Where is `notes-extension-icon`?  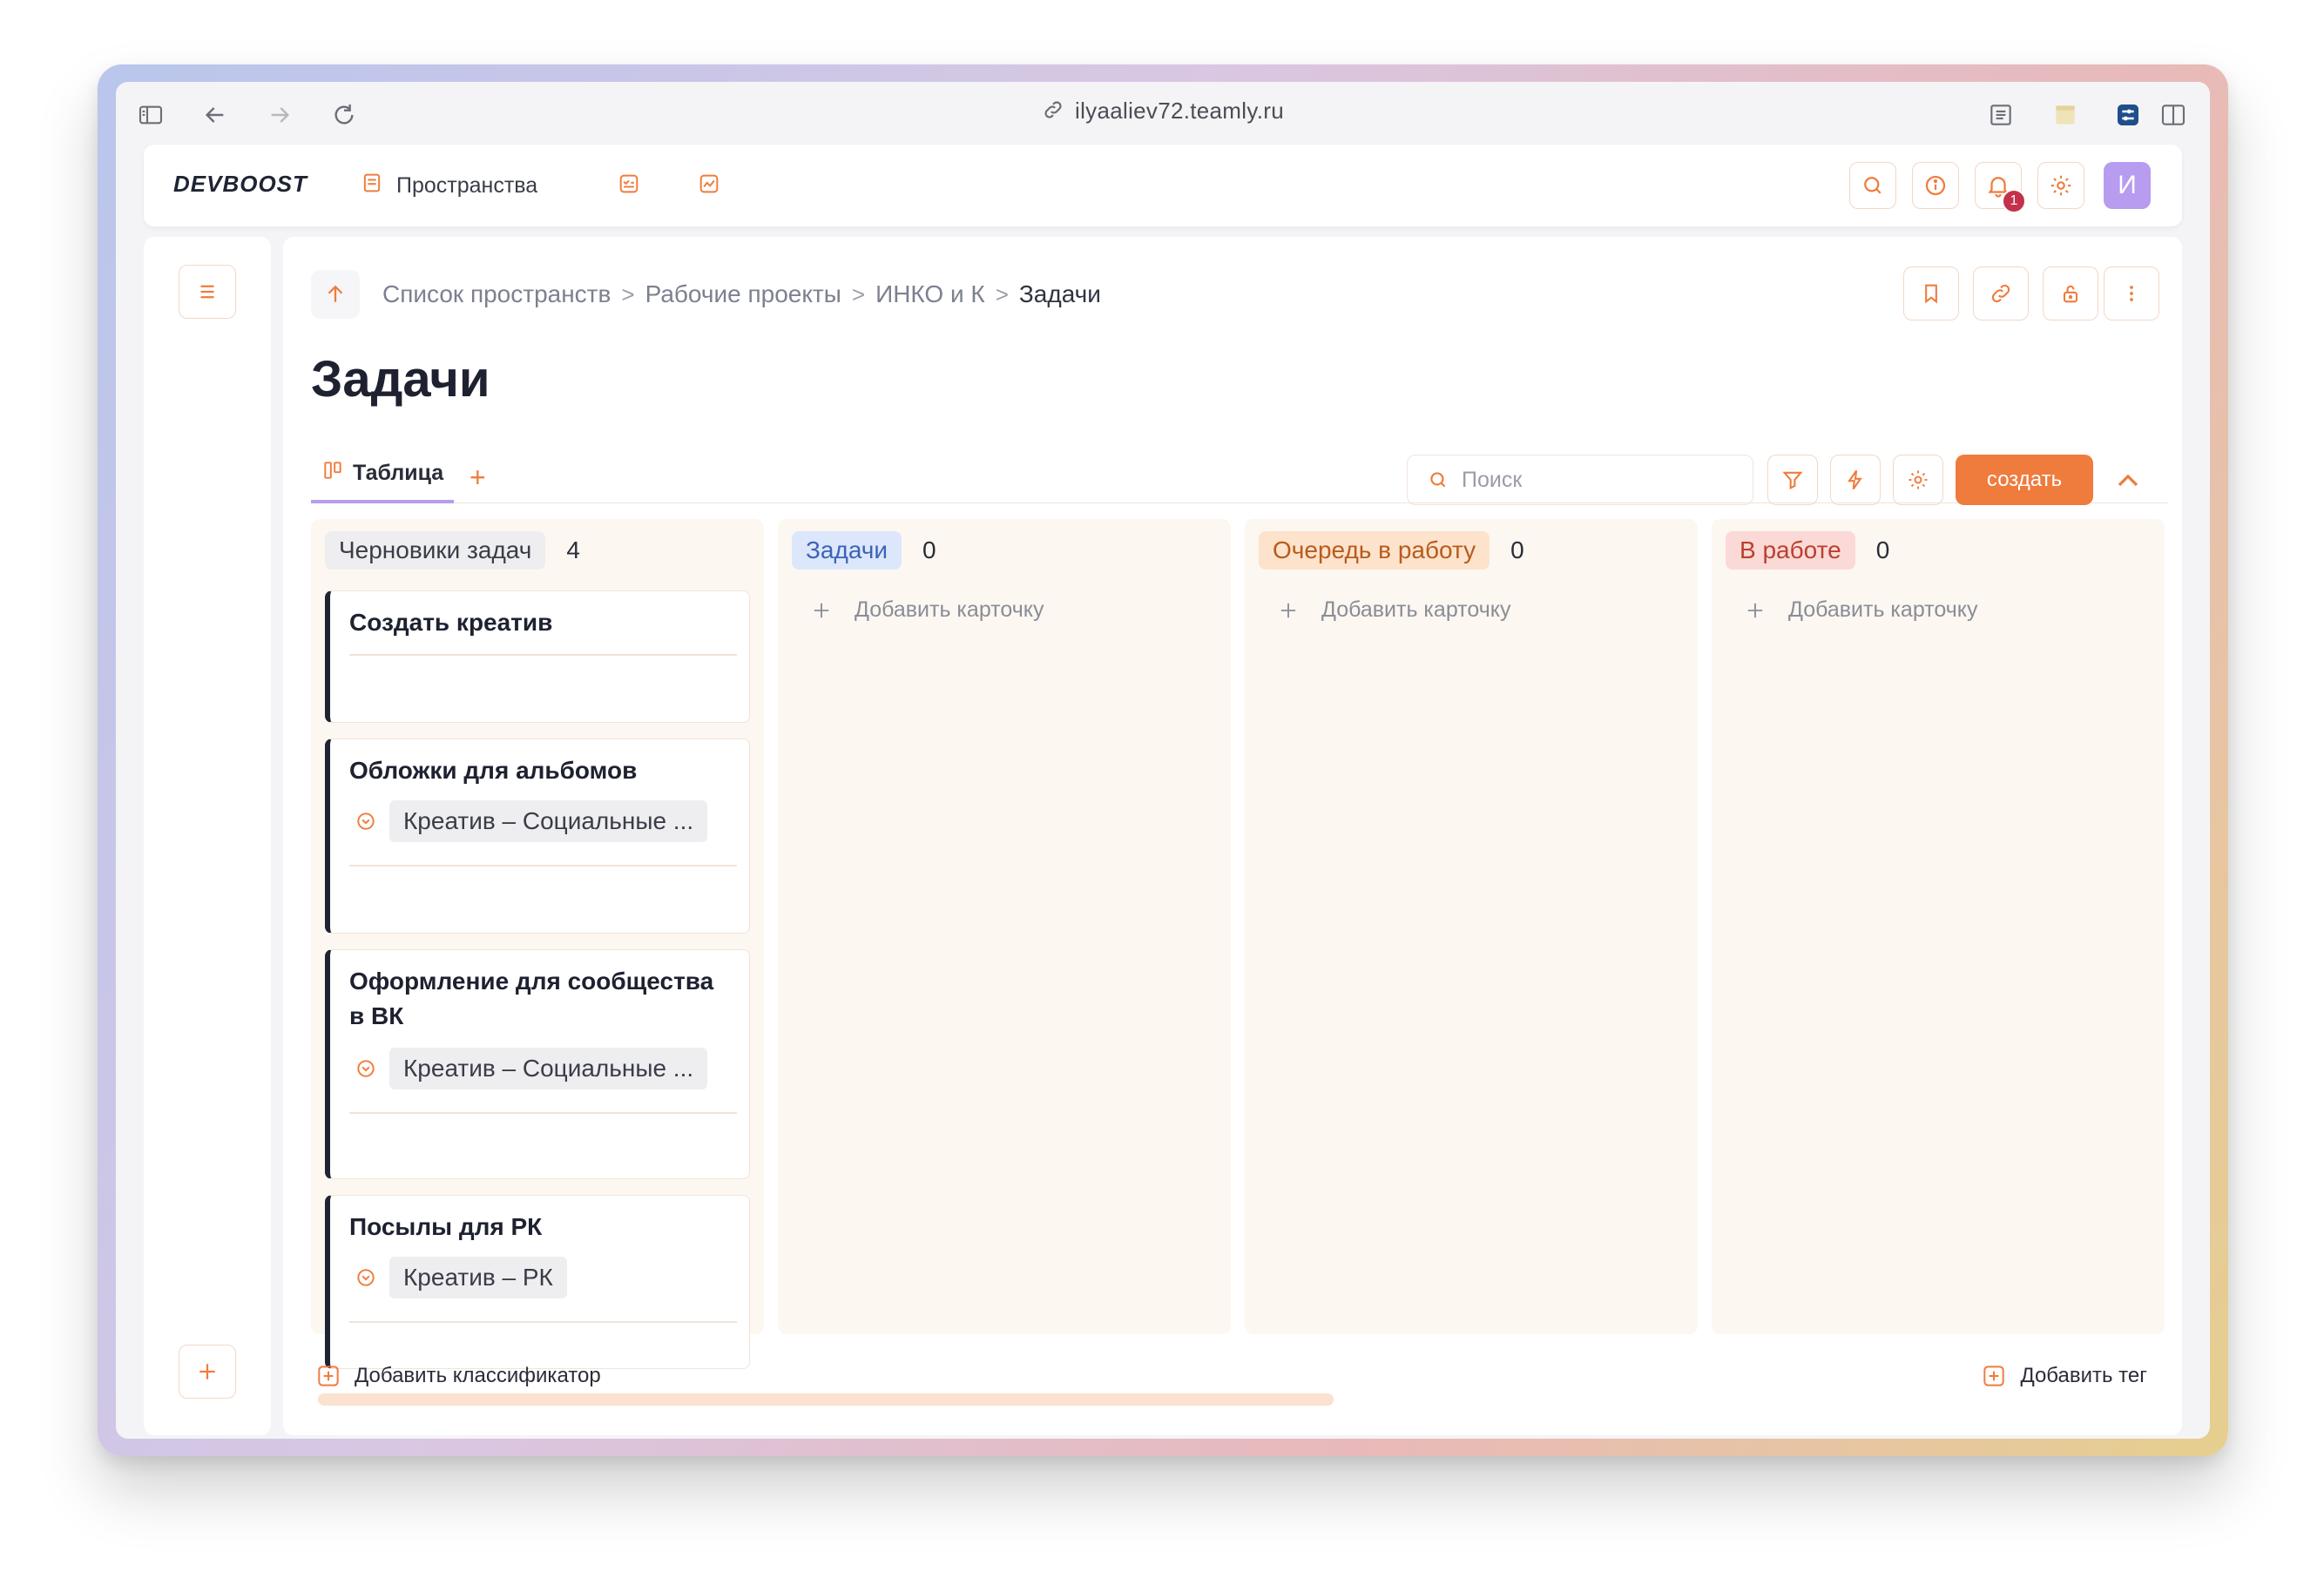 notes-extension-icon is located at coordinates (2065, 115).